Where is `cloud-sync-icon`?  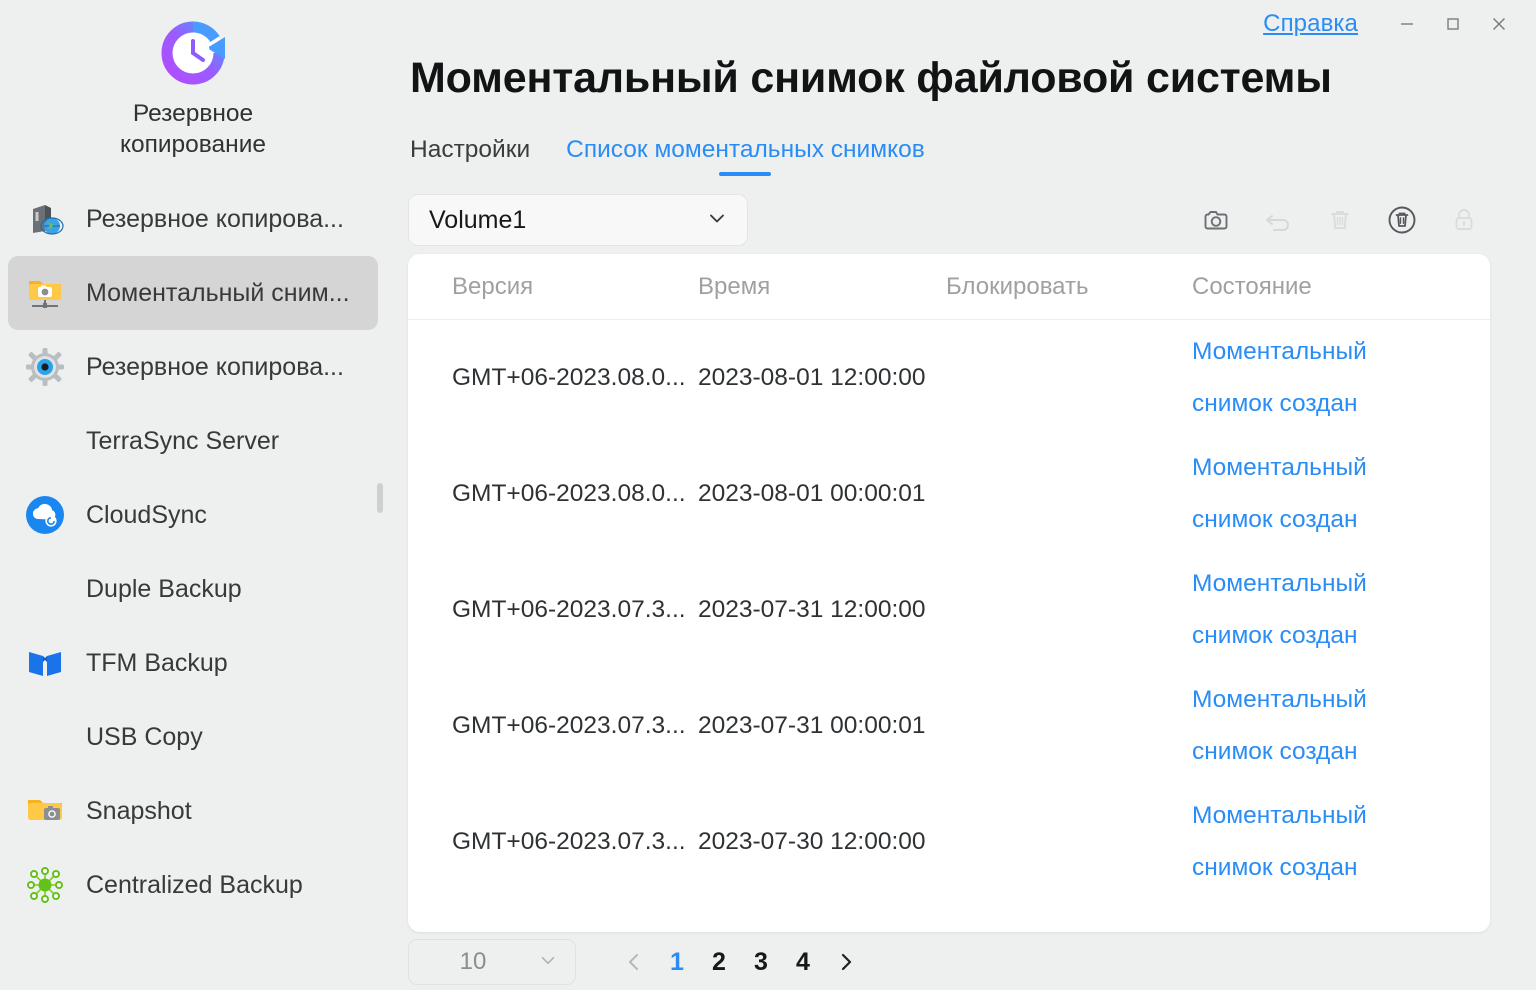 cloud-sync-icon is located at coordinates (45, 515).